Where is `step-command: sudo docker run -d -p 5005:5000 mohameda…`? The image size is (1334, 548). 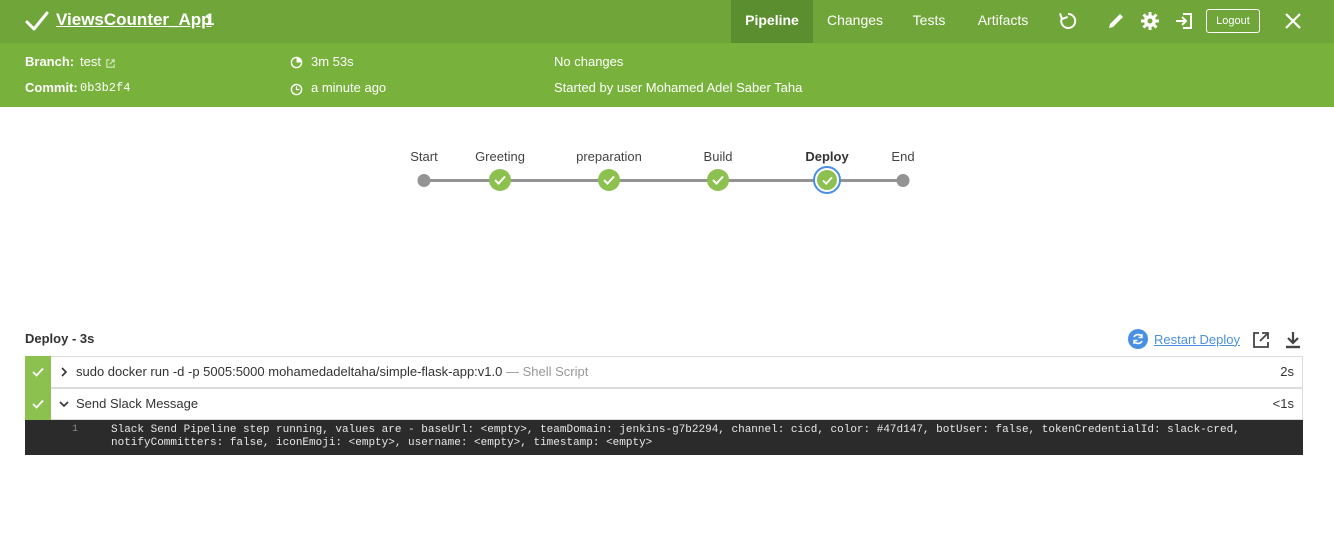
step-command: sudo docker run -d -p 5005:5000 mohameda… is located at coordinates (289, 371).